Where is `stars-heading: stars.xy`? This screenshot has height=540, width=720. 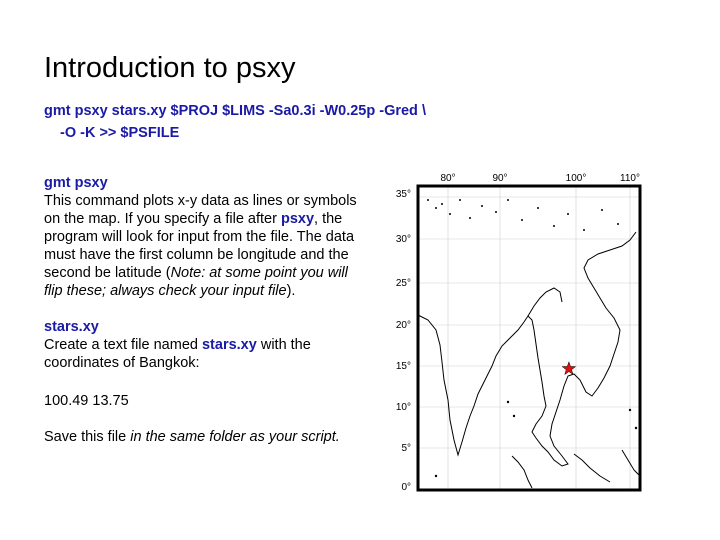 stars-heading: stars.xy is located at coordinates (71, 327).